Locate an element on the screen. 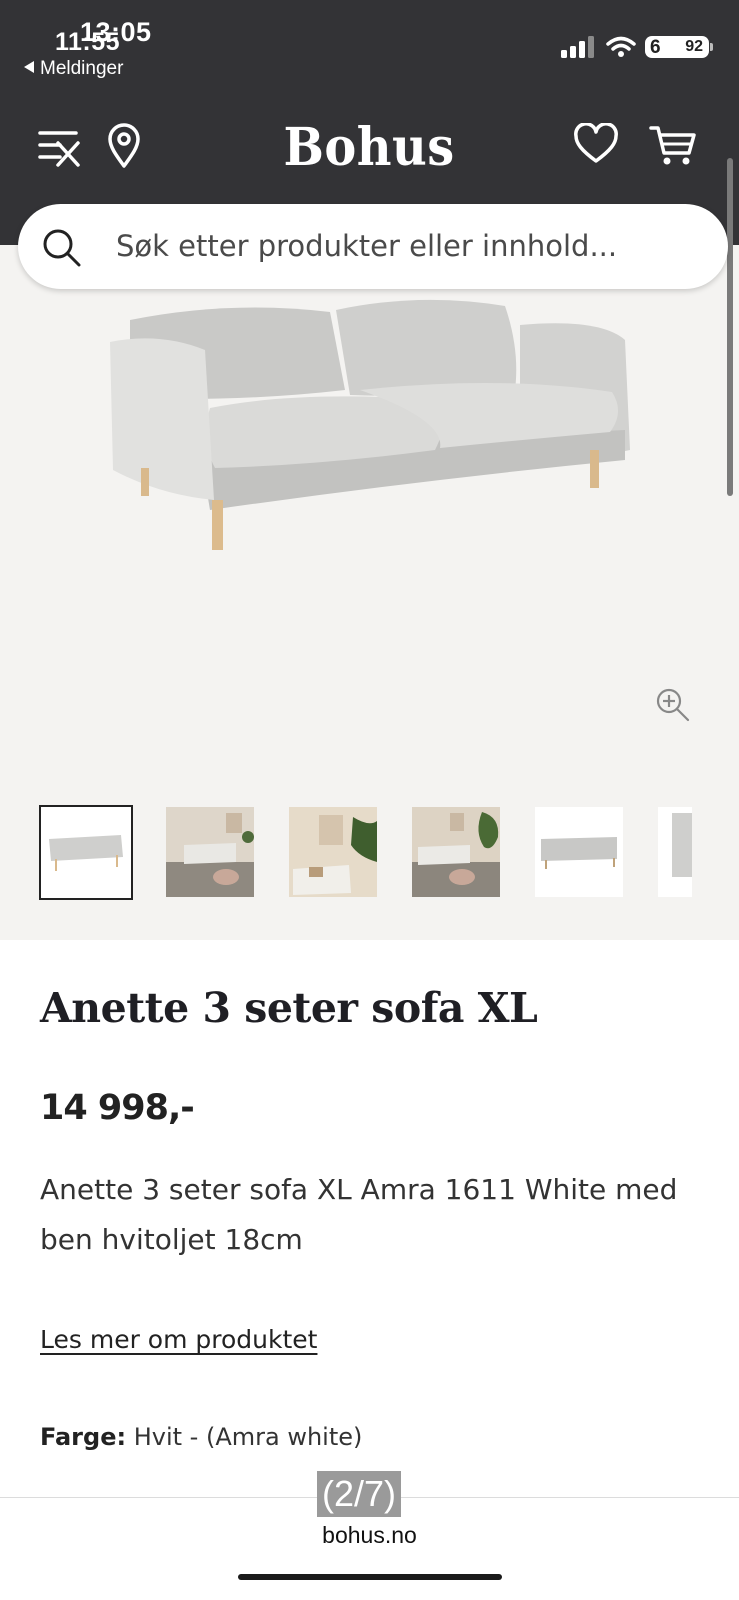 Image resolution: width=739 pixels, height=1600 pixels. nav-bar: Bohus is located at coordinates (369, 147).